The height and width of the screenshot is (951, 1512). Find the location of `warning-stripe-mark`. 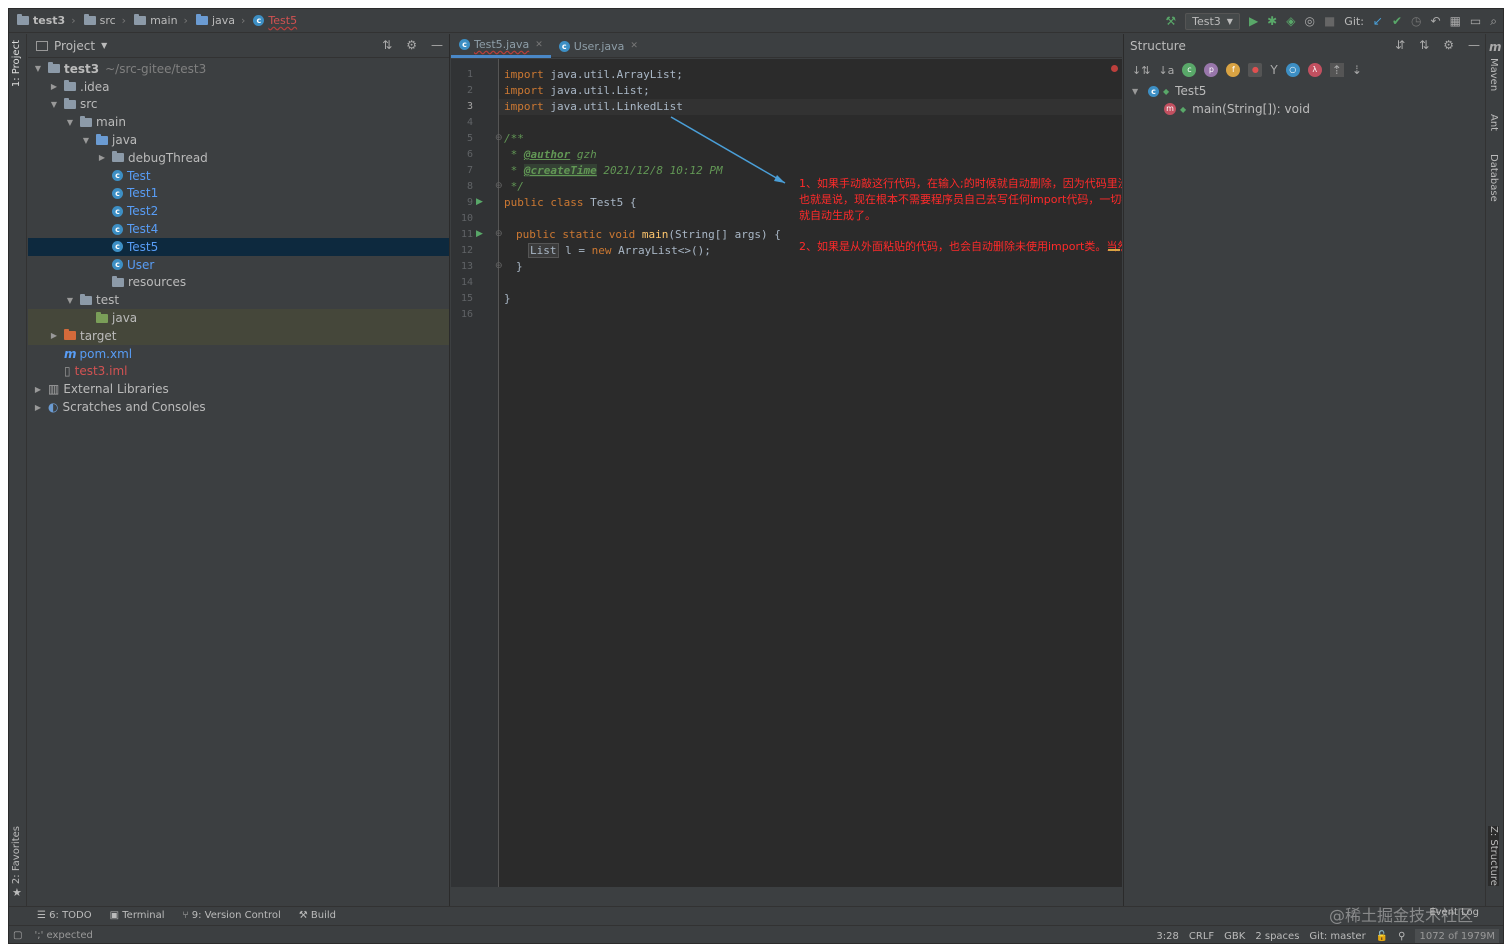

warning-stripe-mark is located at coordinates (1114, 250).